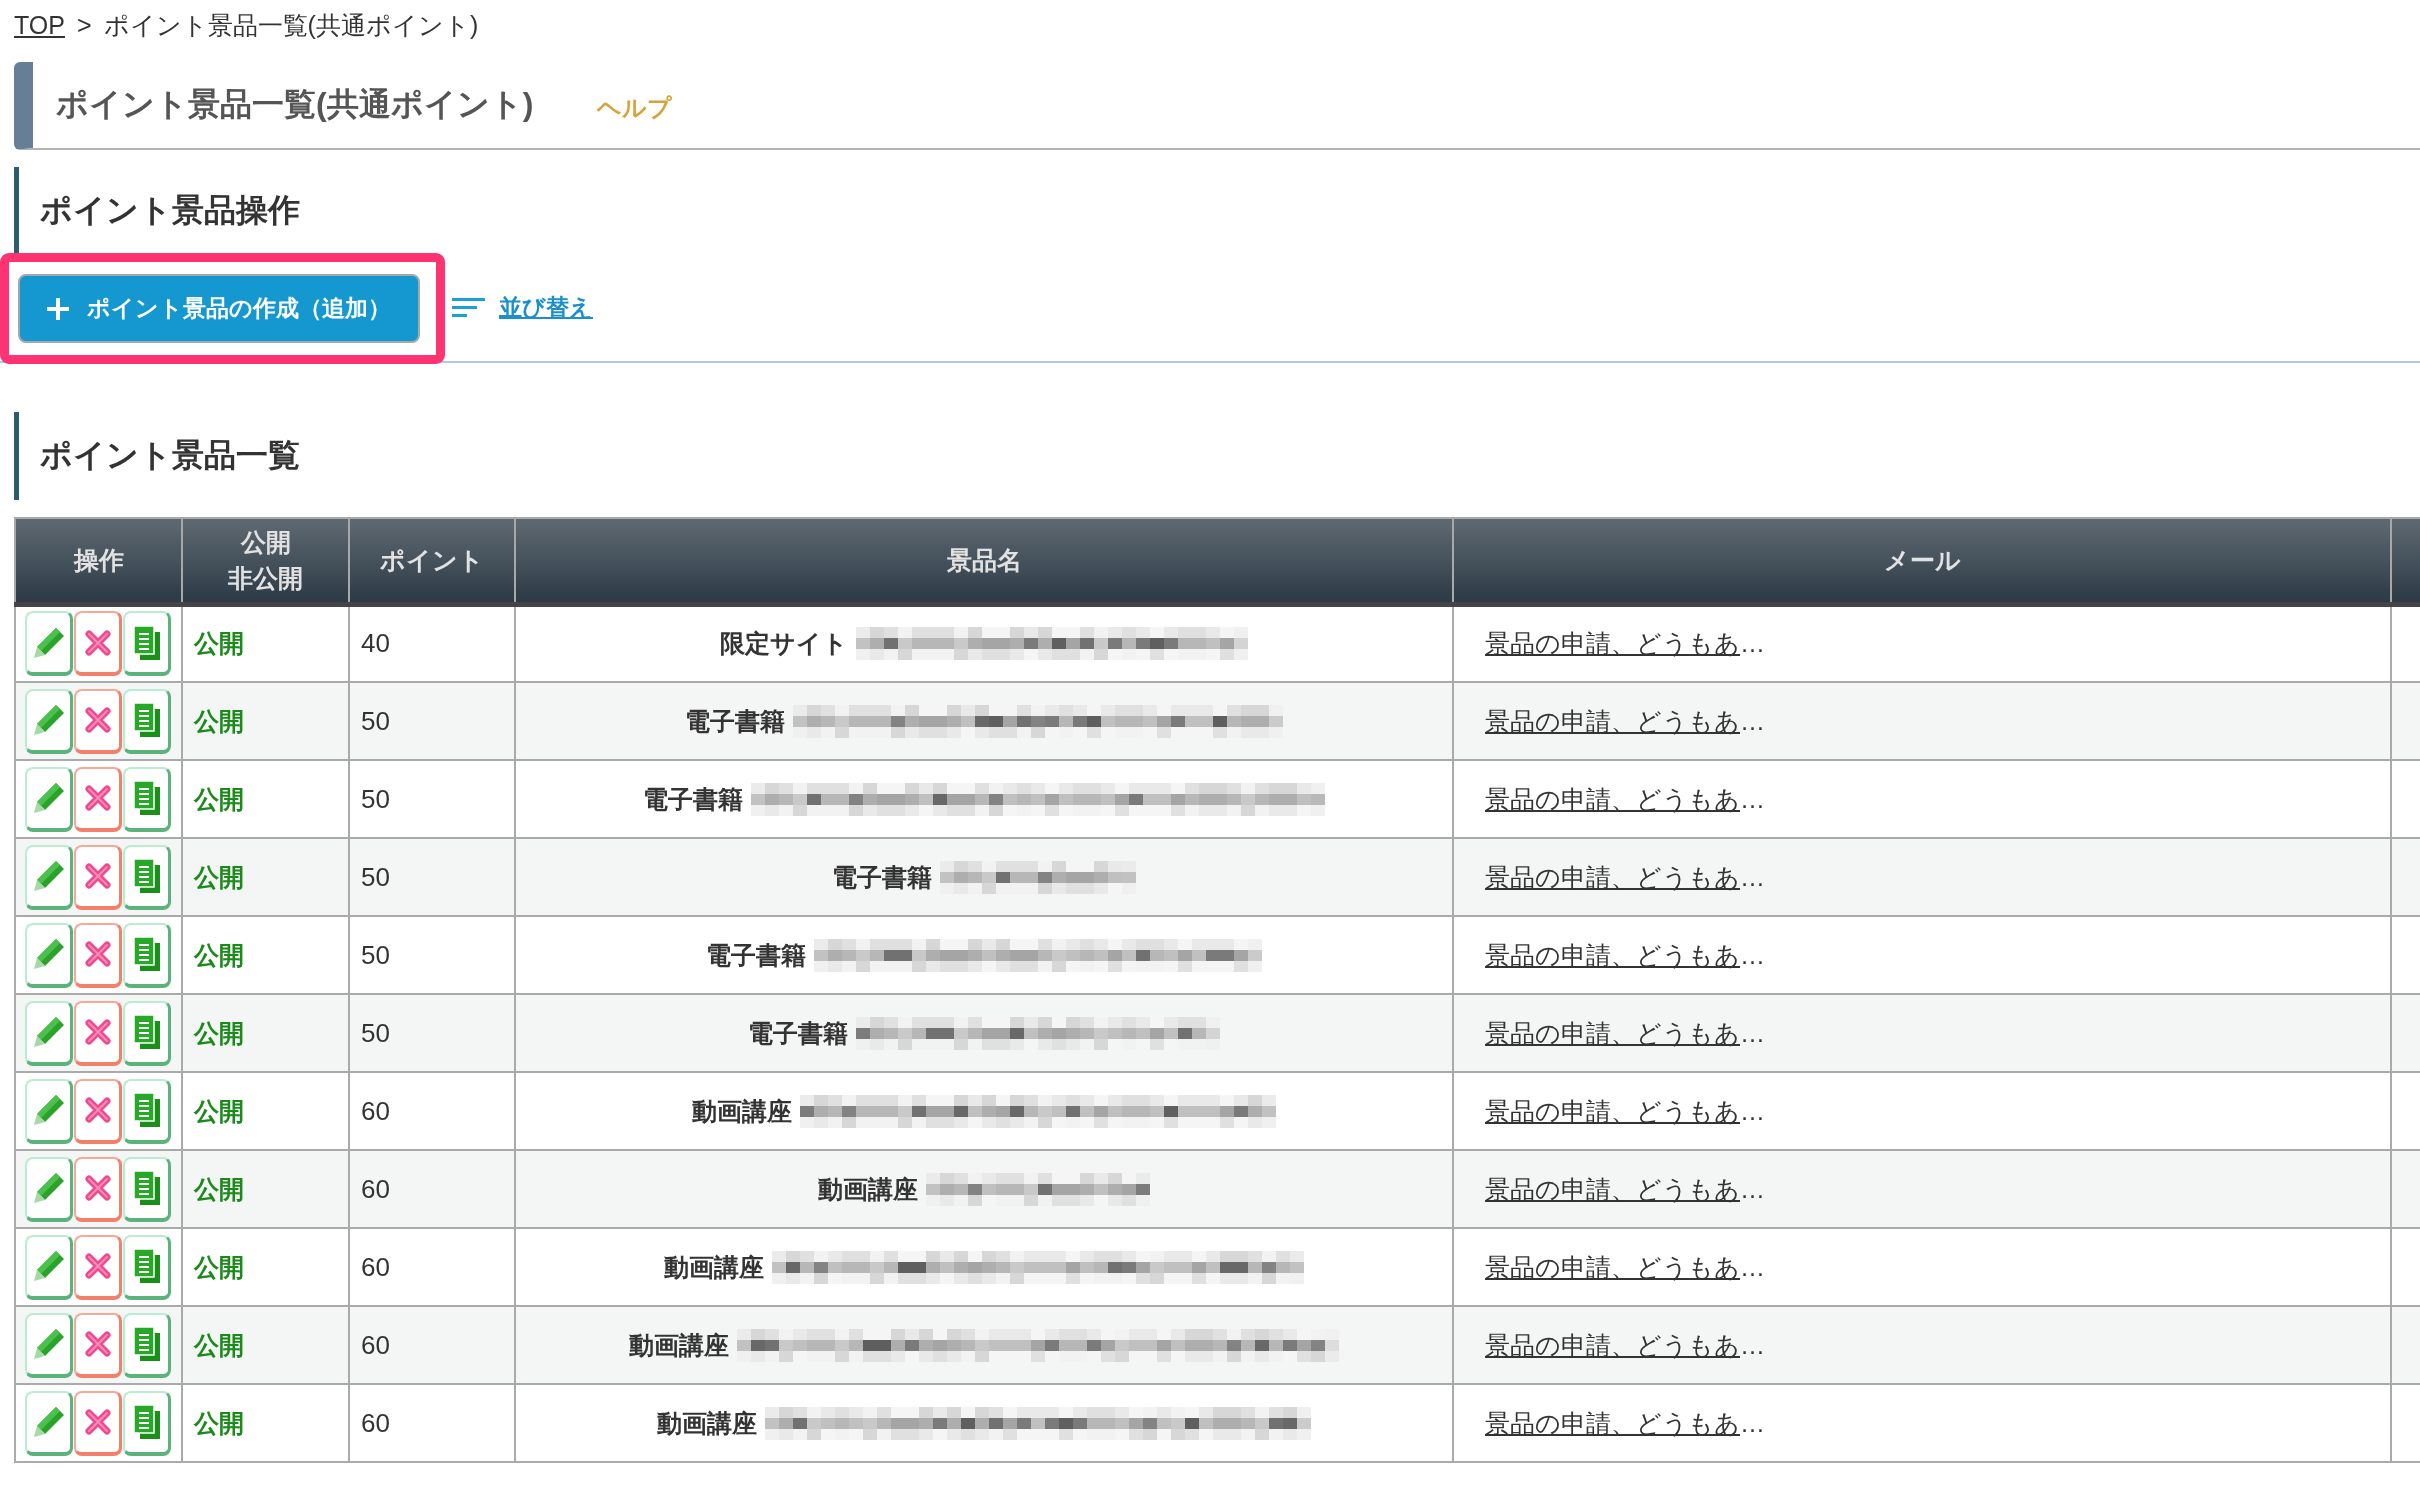 The height and width of the screenshot is (1500, 2420). I want to click on sort-link: 並び替え, so click(546, 307).